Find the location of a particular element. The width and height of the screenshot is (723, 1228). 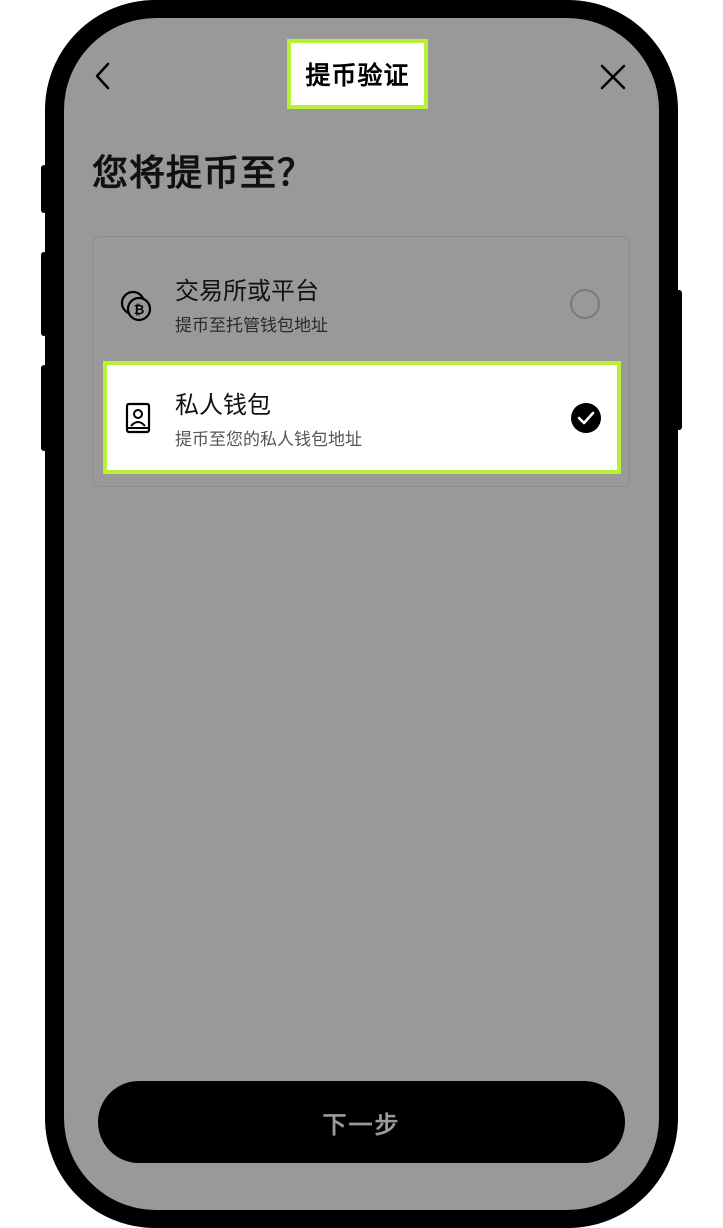

close-icon is located at coordinates (613, 77).